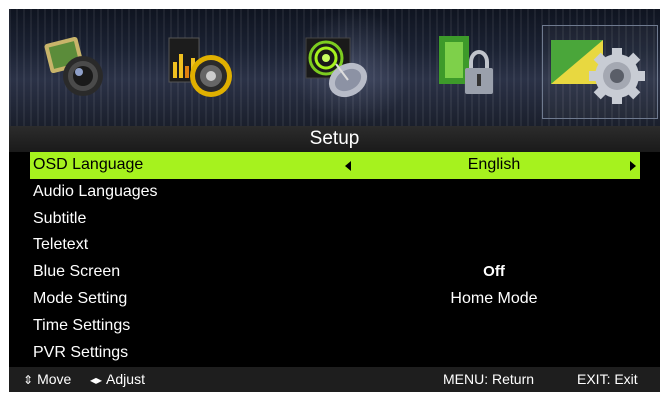 The width and height of the screenshot is (662, 401). What do you see at coordinates (633, 166) in the screenshot?
I see `arrow-right-icon` at bounding box center [633, 166].